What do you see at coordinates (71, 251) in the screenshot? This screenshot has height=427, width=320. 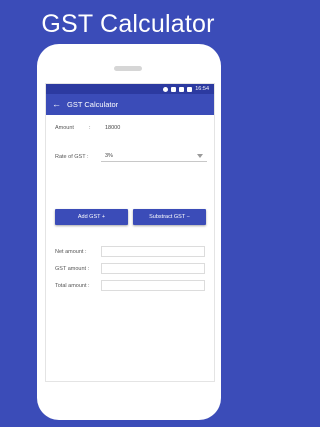 I see `net-amount-label: Net amount :` at bounding box center [71, 251].